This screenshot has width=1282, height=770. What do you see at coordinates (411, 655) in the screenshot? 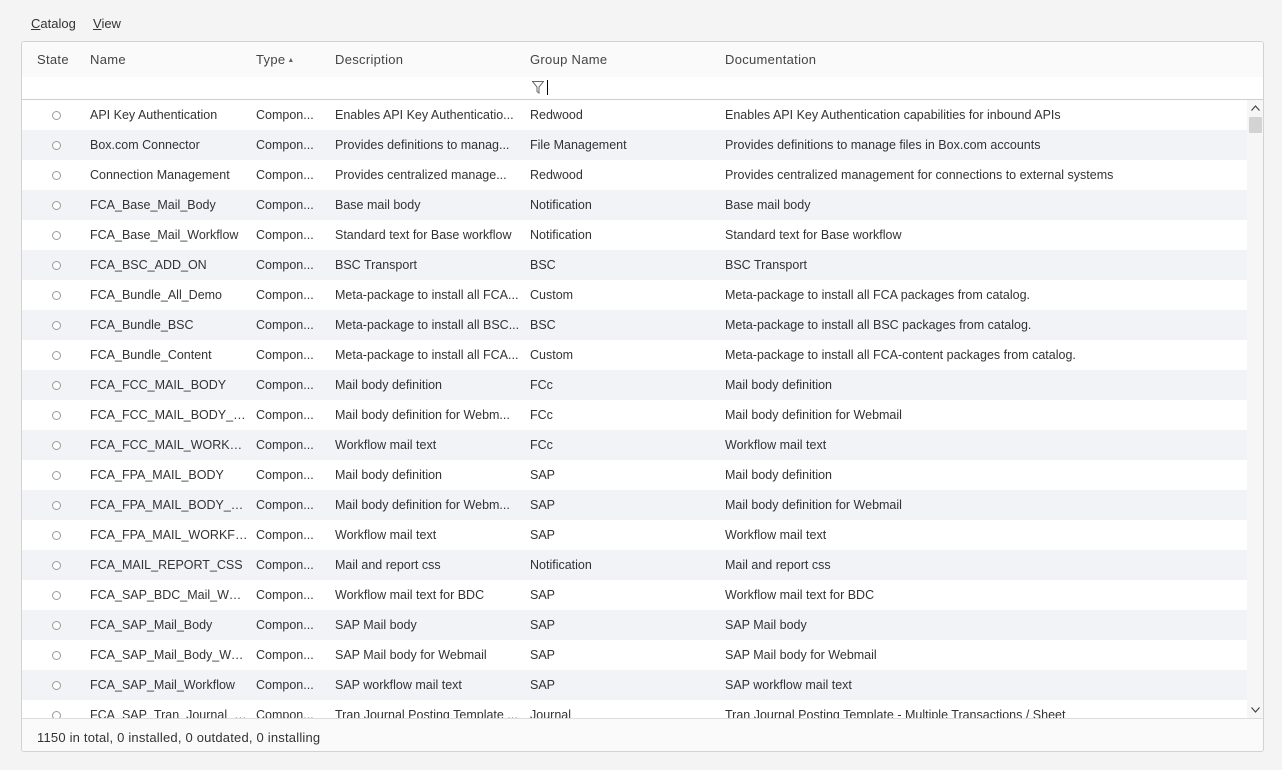
I see `cell-description: SAP Mail body for Webmail` at bounding box center [411, 655].